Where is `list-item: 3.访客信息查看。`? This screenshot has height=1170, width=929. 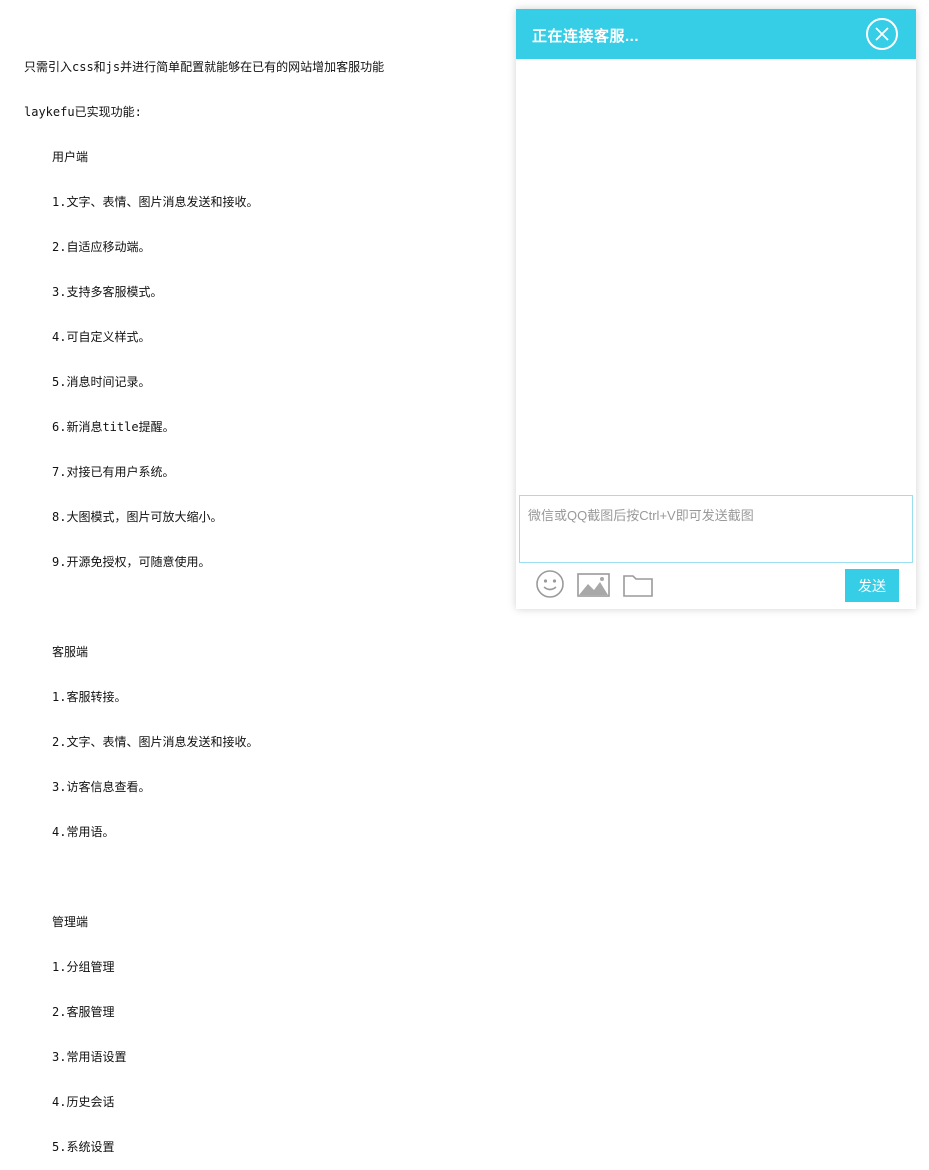
list-item: 3.访客信息查看。 is located at coordinates (101, 787).